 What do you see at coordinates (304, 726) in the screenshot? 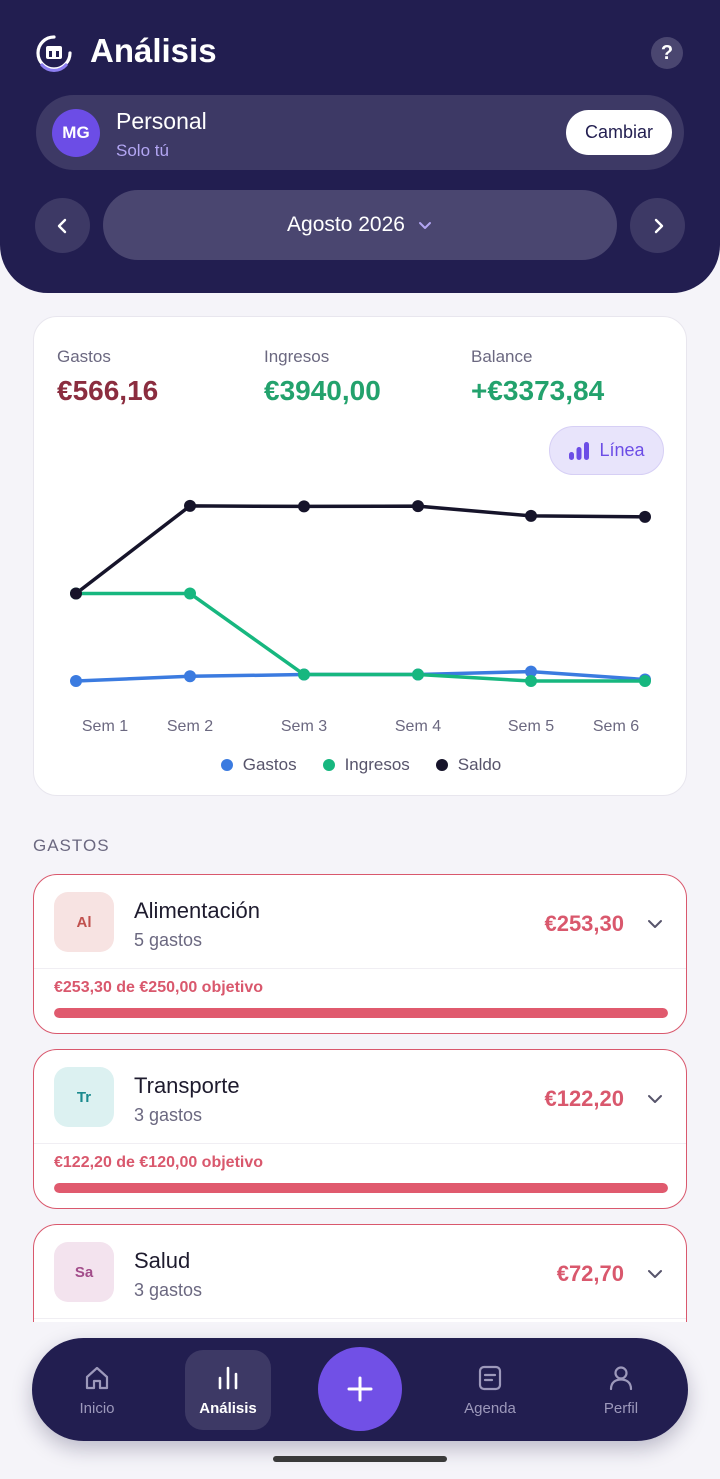
I see `x-tick-label: Sem 3` at bounding box center [304, 726].